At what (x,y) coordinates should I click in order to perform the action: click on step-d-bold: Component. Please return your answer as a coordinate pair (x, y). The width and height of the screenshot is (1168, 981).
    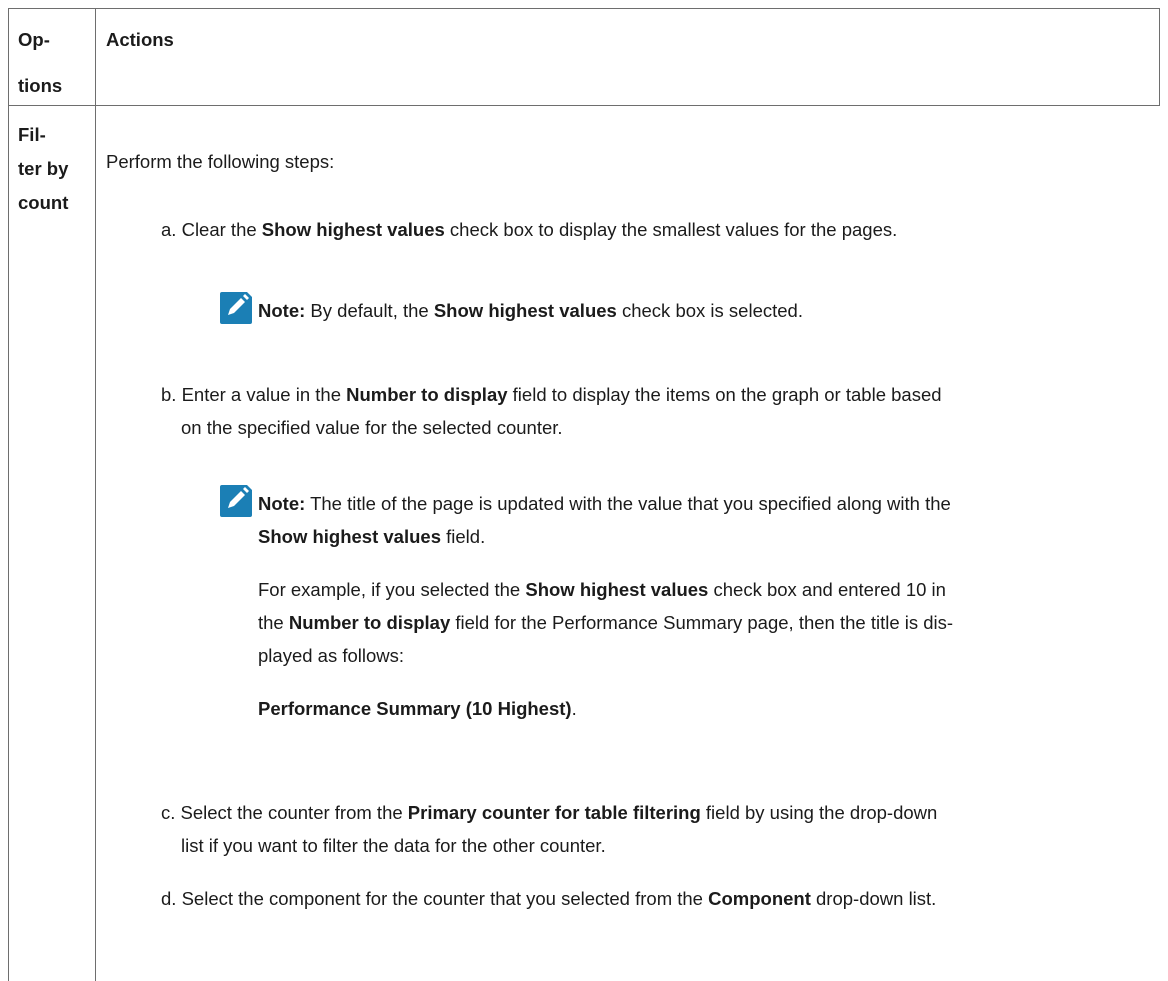
    Looking at the image, I should click on (759, 898).